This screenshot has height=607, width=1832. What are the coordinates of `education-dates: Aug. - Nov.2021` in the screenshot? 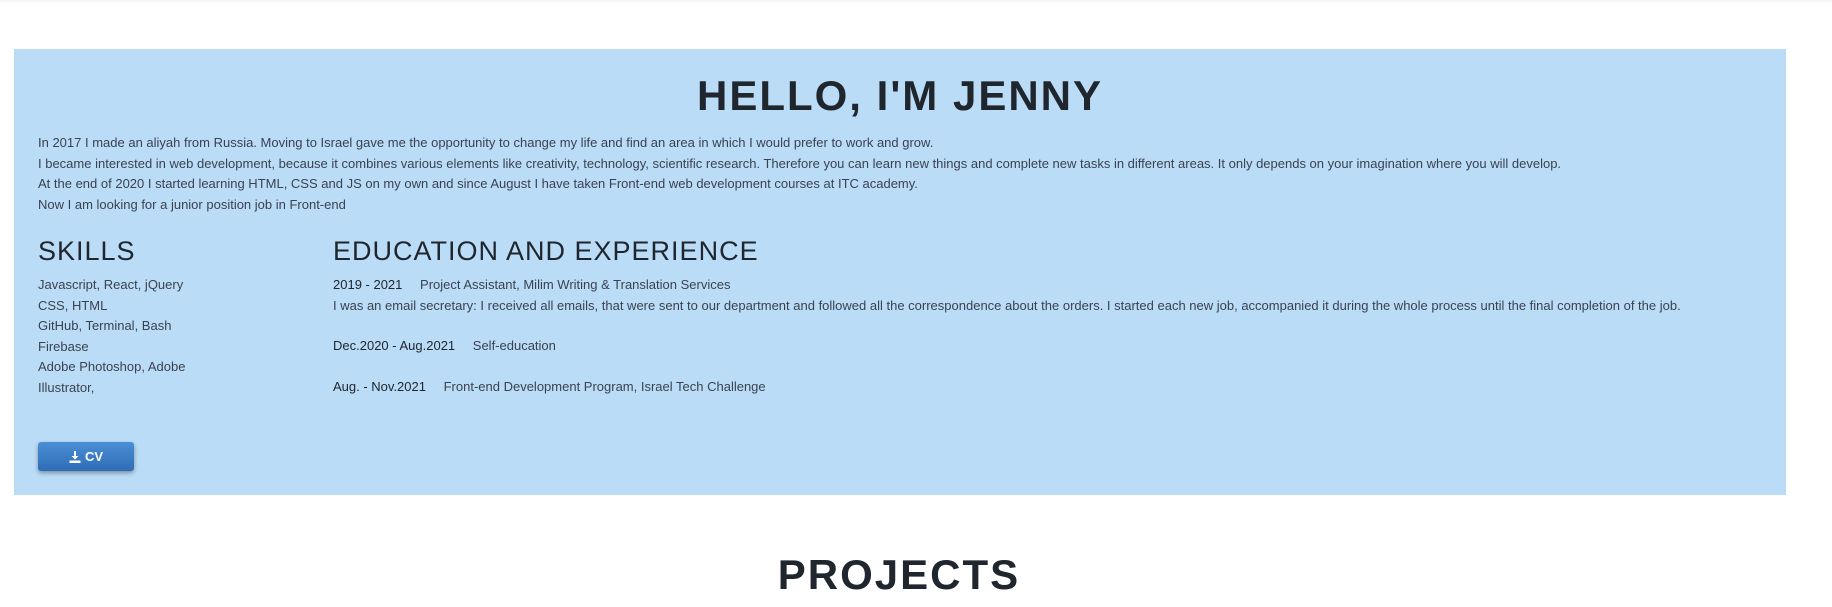 It's located at (379, 386).